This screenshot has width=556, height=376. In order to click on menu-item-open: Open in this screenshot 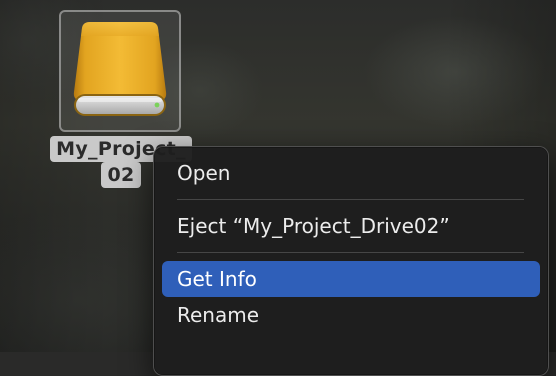, I will do `click(351, 173)`.